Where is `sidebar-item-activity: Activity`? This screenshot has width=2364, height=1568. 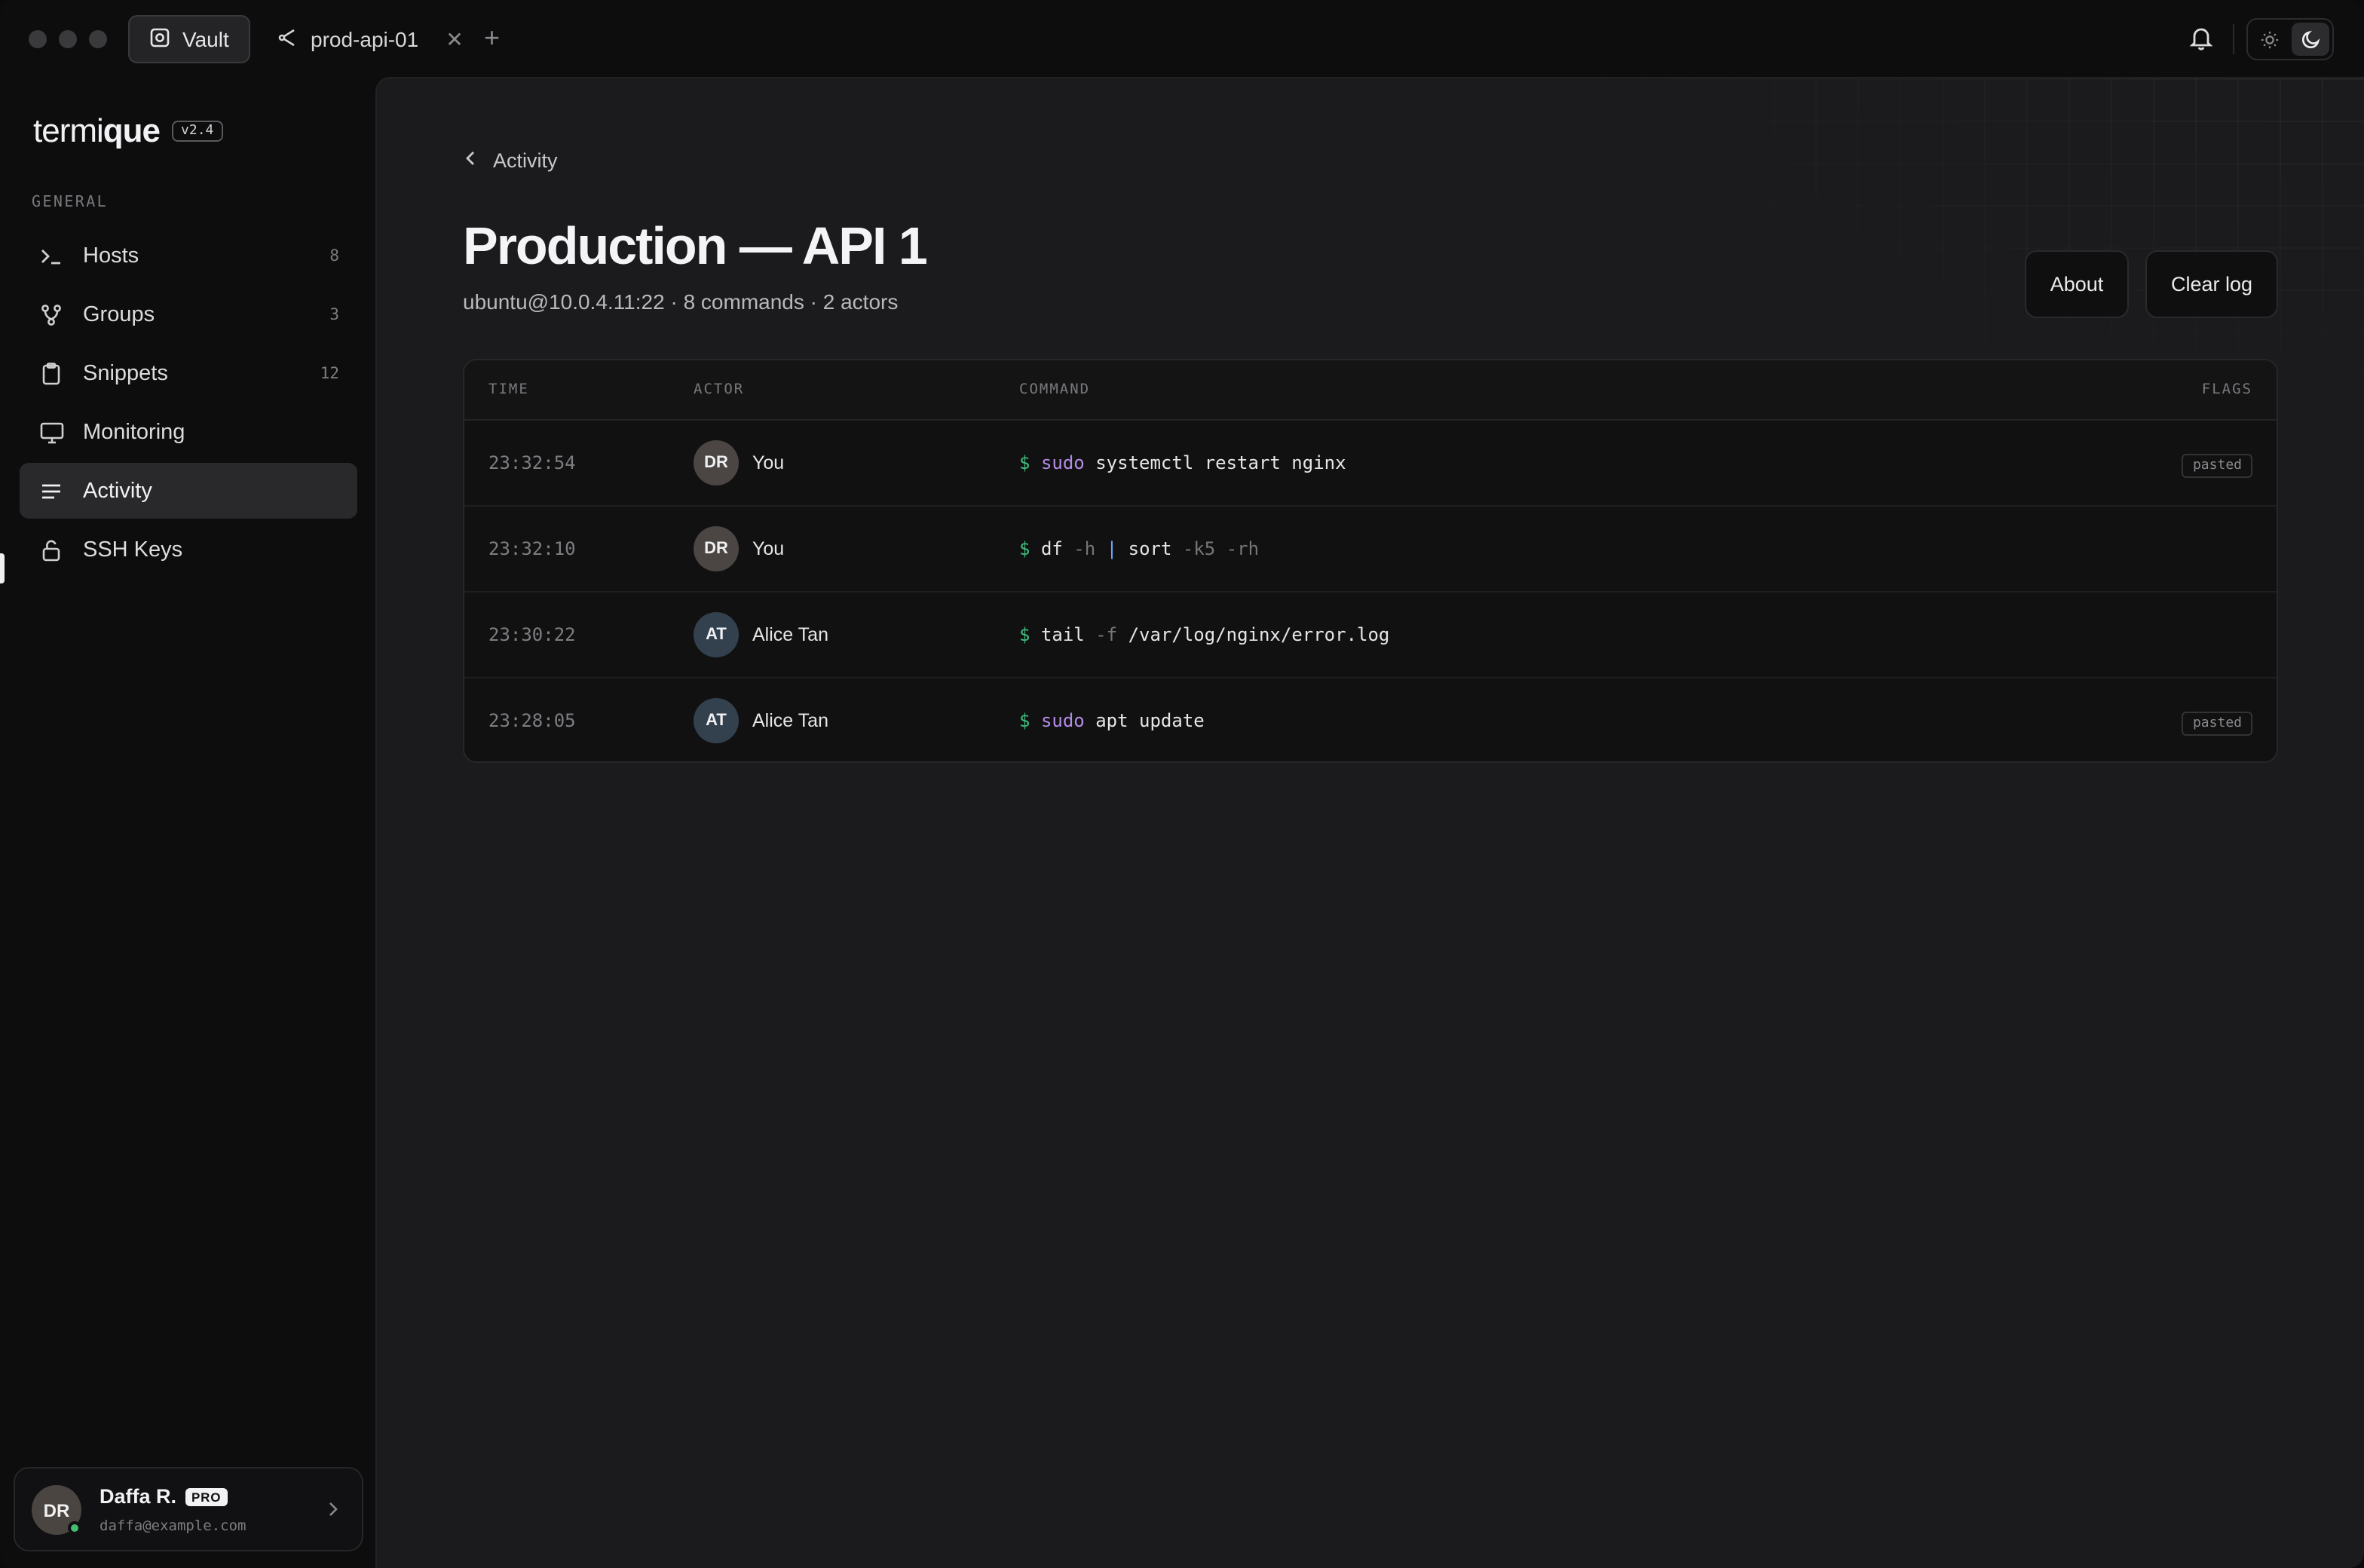 sidebar-item-activity: Activity is located at coordinates (188, 491).